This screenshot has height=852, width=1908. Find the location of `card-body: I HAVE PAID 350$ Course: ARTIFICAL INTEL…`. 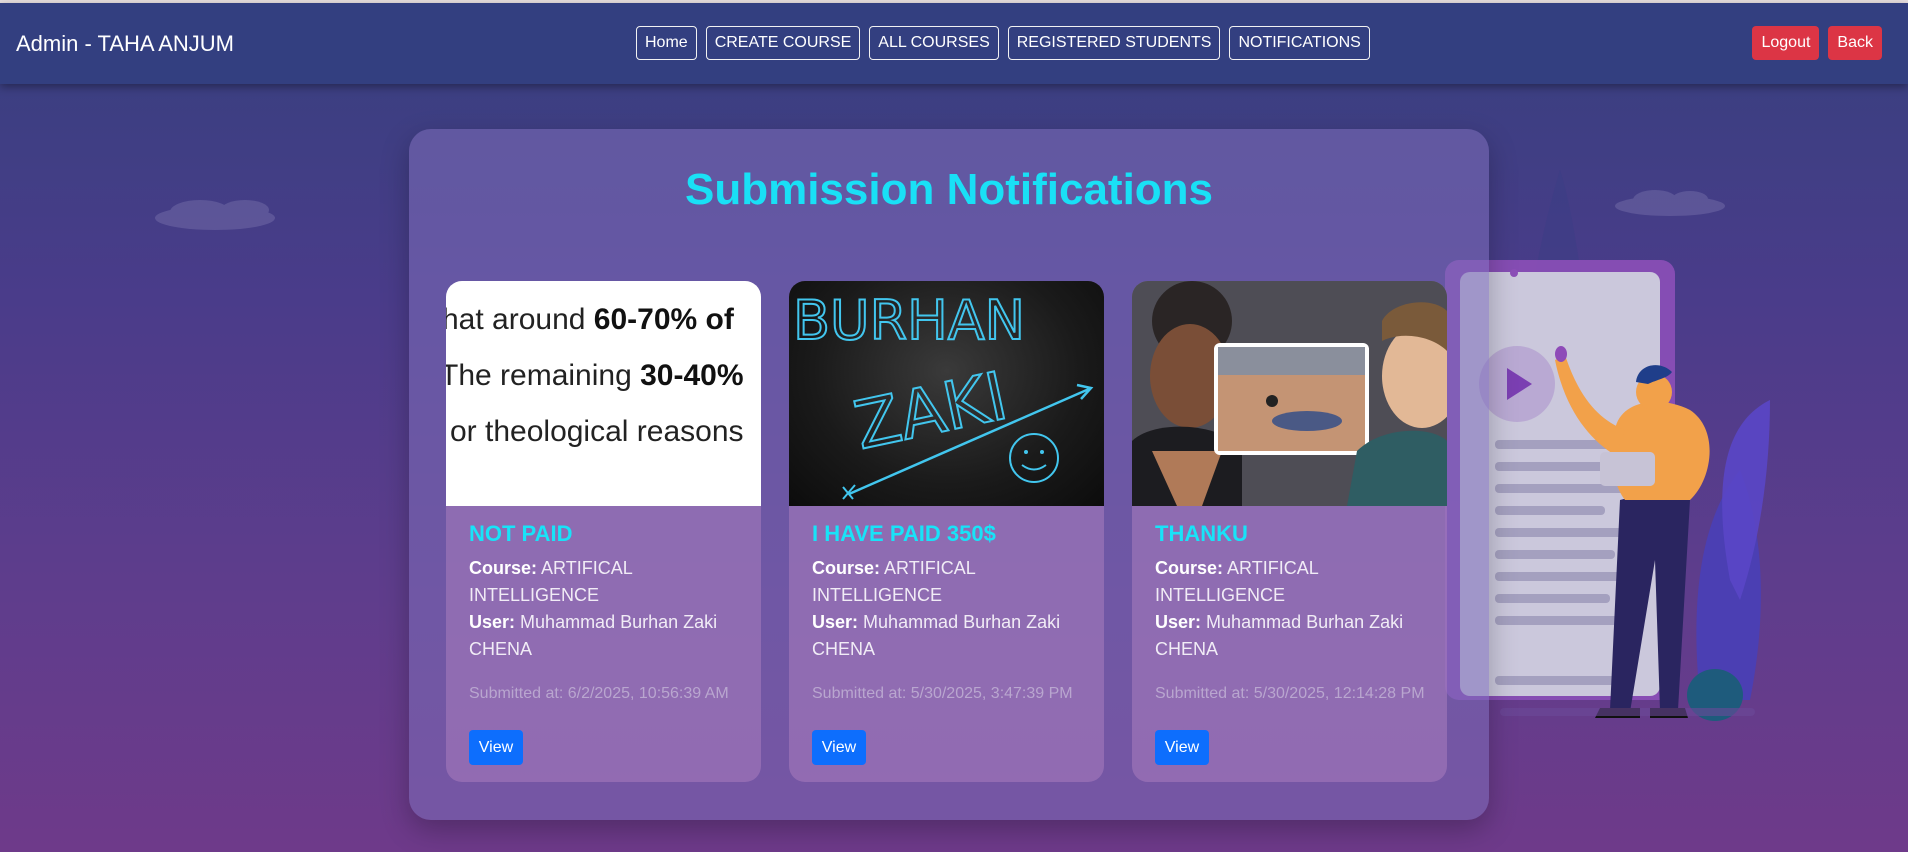

card-body: I HAVE PAID 350$ Course: ARTIFICAL INTEL… is located at coordinates (949, 612).